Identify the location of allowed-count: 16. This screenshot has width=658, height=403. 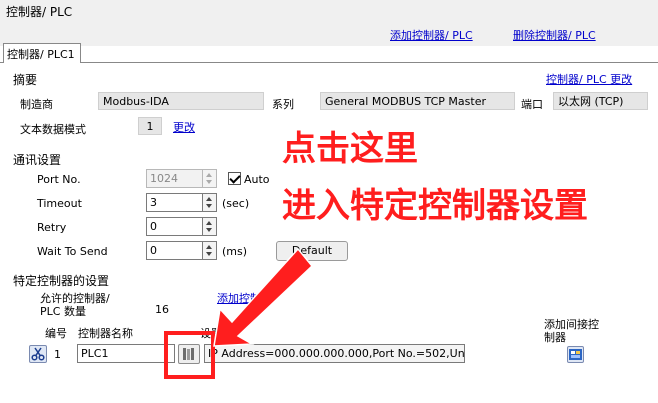
(162, 309).